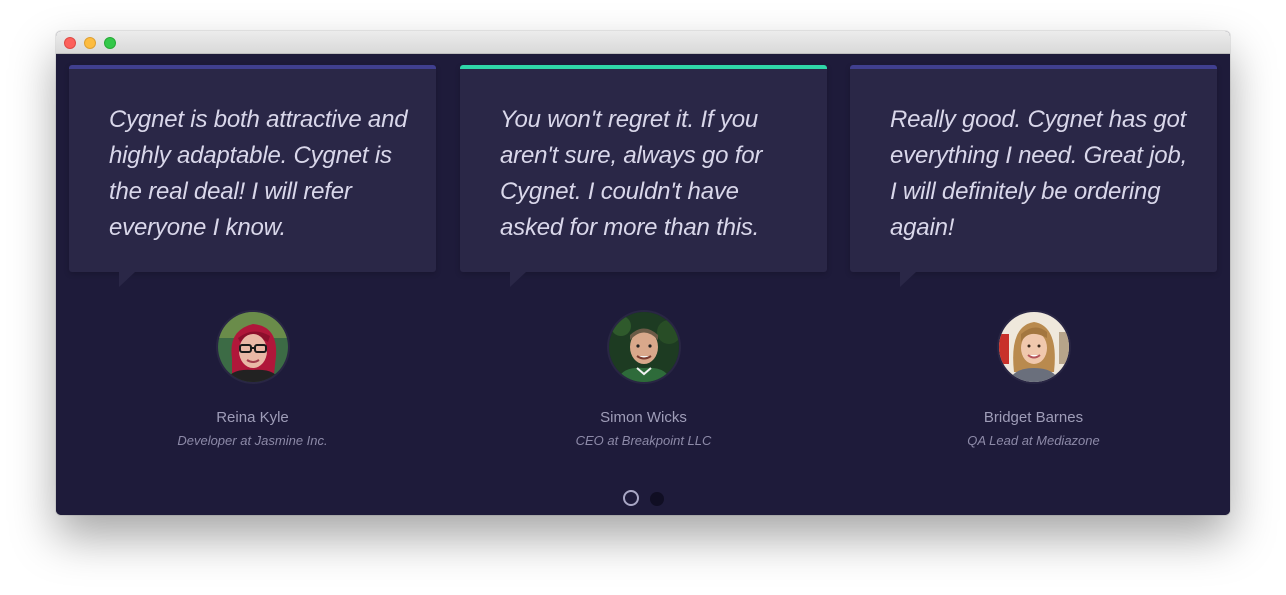 The width and height of the screenshot is (1286, 595). What do you see at coordinates (1033, 440) in the screenshot?
I see `testimonial-author-role: QA Lead at Mediazone` at bounding box center [1033, 440].